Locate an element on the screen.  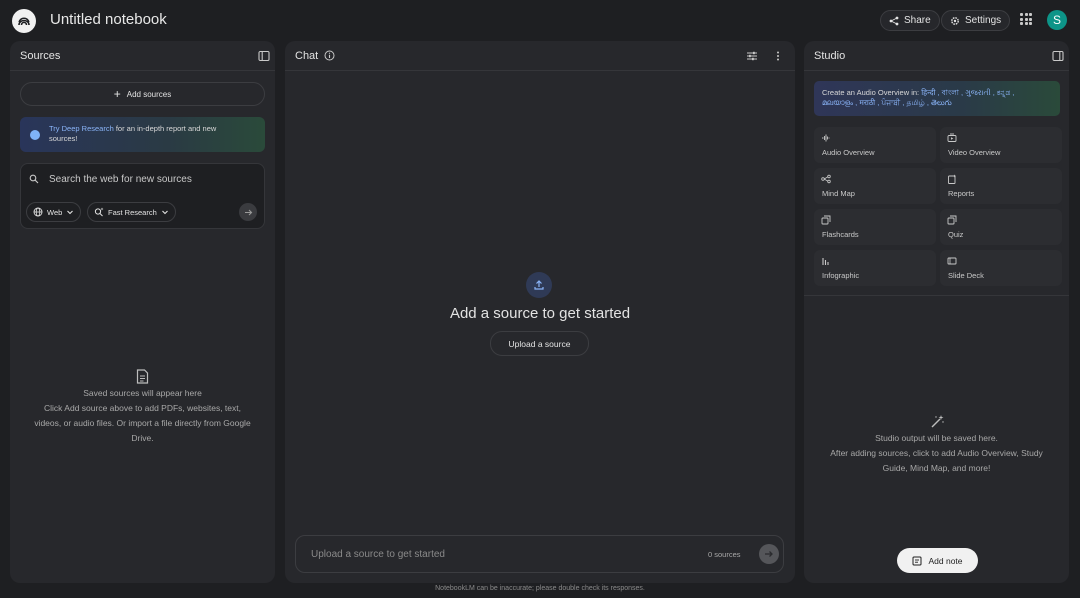
add-sources-button: + Add sources is located at coordinates (142, 94).